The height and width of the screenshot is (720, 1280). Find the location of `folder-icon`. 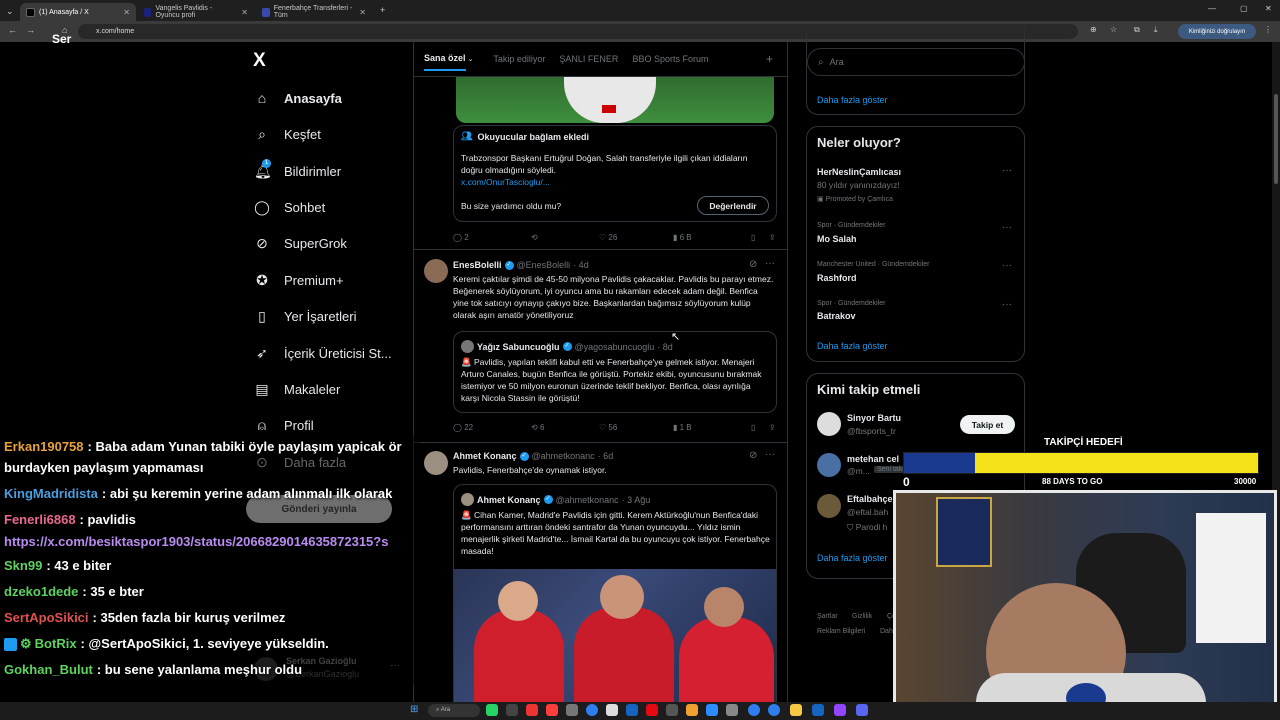

folder-icon is located at coordinates (796, 710).